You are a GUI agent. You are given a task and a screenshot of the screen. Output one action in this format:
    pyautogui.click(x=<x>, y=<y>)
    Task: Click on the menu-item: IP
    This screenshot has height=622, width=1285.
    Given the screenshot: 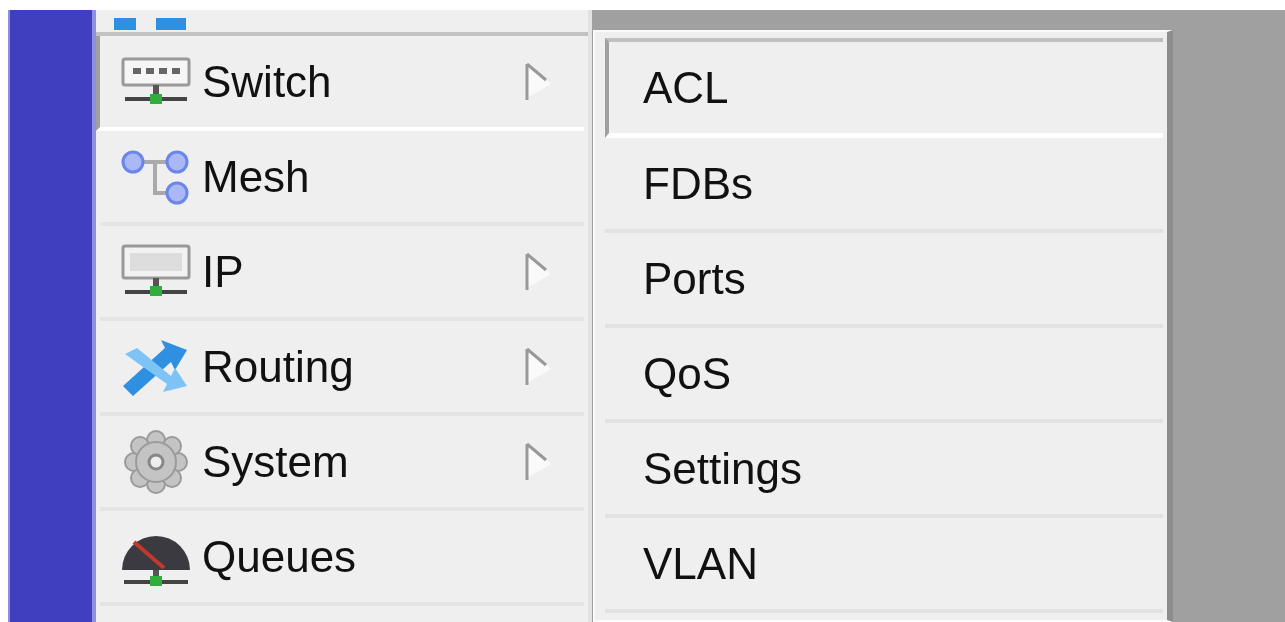 What is the action you would take?
    pyautogui.click(x=342, y=273)
    